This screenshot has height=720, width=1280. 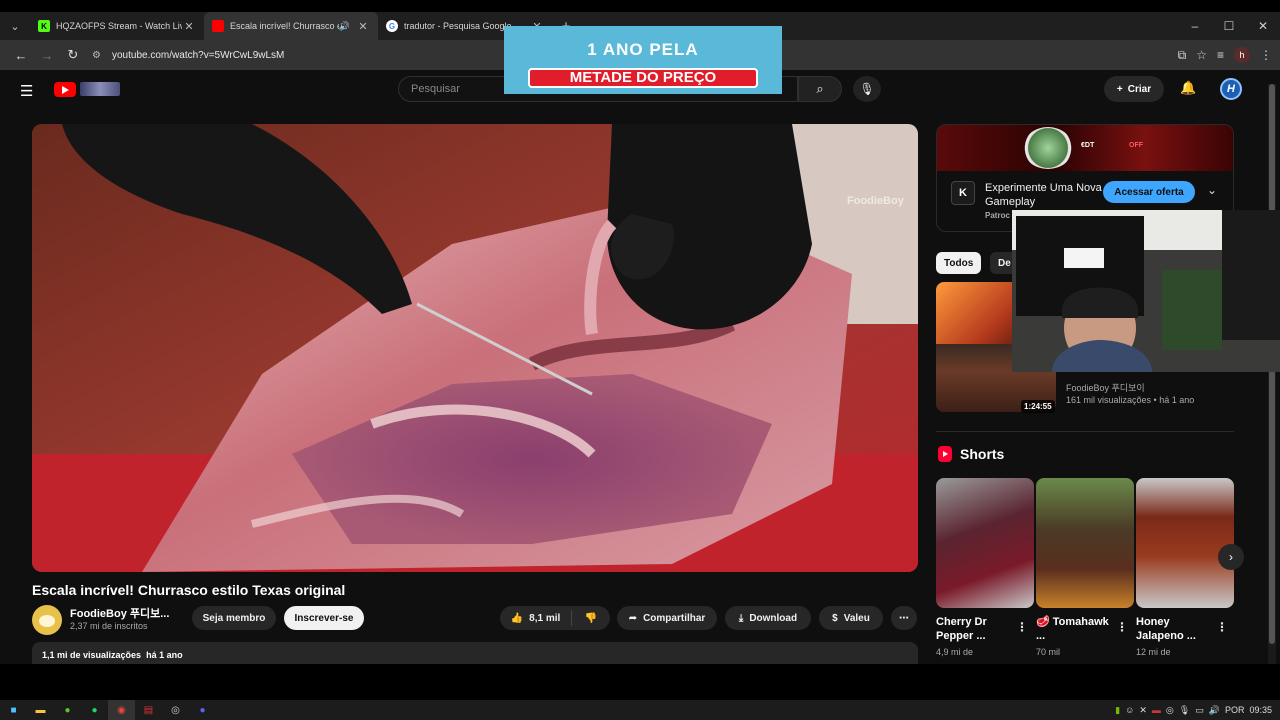 I want to click on short-views: 12 mi de, so click(x=1153, y=652).